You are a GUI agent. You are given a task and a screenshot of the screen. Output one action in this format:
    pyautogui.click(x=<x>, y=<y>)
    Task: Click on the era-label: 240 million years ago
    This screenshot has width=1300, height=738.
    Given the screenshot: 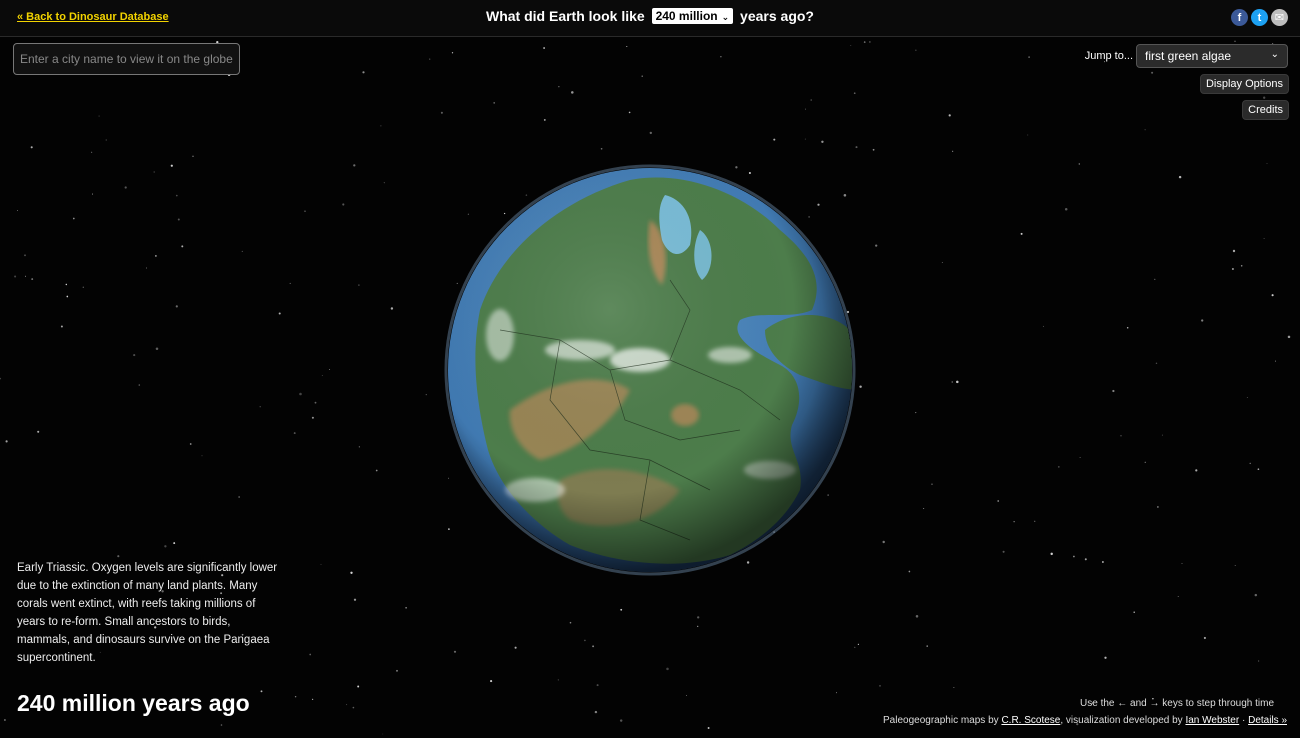 What is the action you would take?
    pyautogui.click(x=133, y=703)
    